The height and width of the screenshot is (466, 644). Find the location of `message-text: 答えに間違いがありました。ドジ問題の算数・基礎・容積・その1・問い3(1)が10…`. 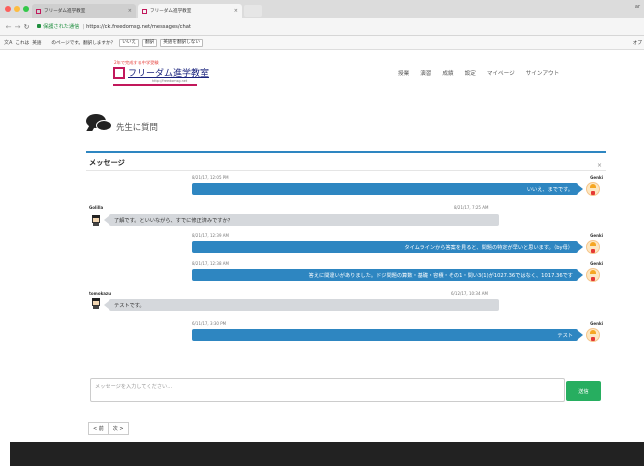

message-text: 答えに間違いがありました。ドジ問題の算数・基礎・容積・その1・問い3(1)が10… is located at coordinates (440, 275).